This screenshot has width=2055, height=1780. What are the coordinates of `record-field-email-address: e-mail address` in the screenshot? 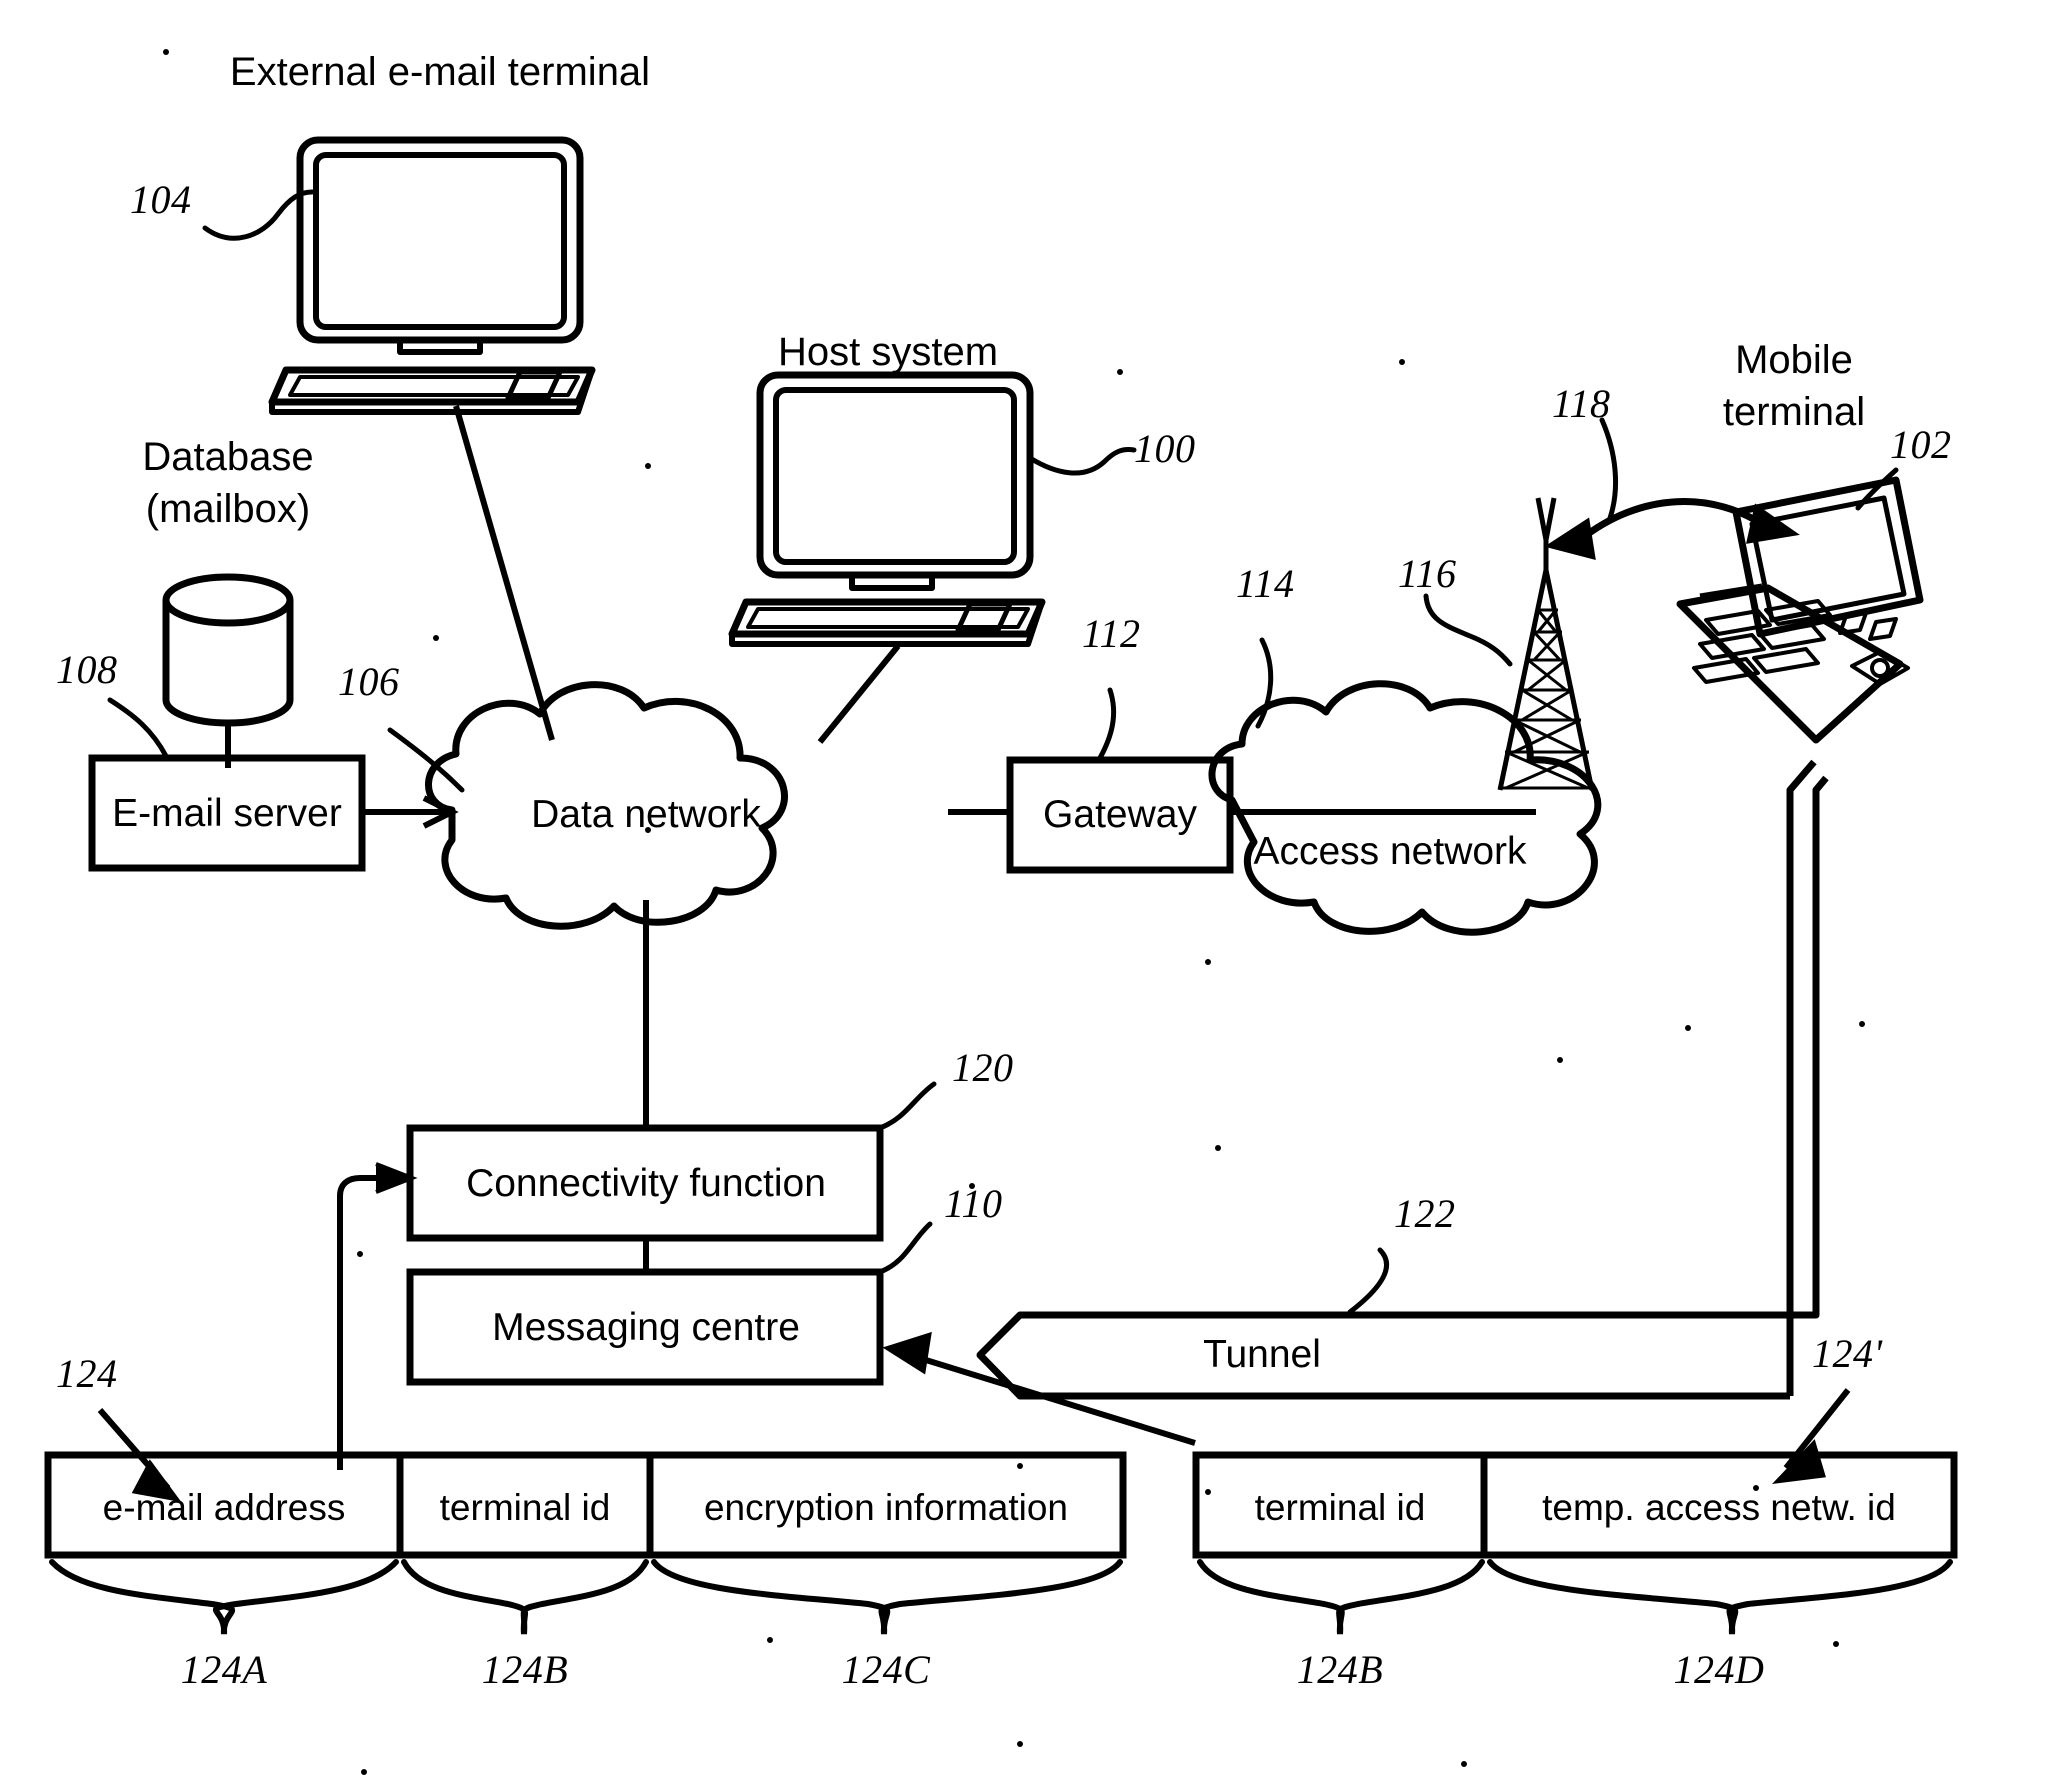 It's located at (224, 1507).